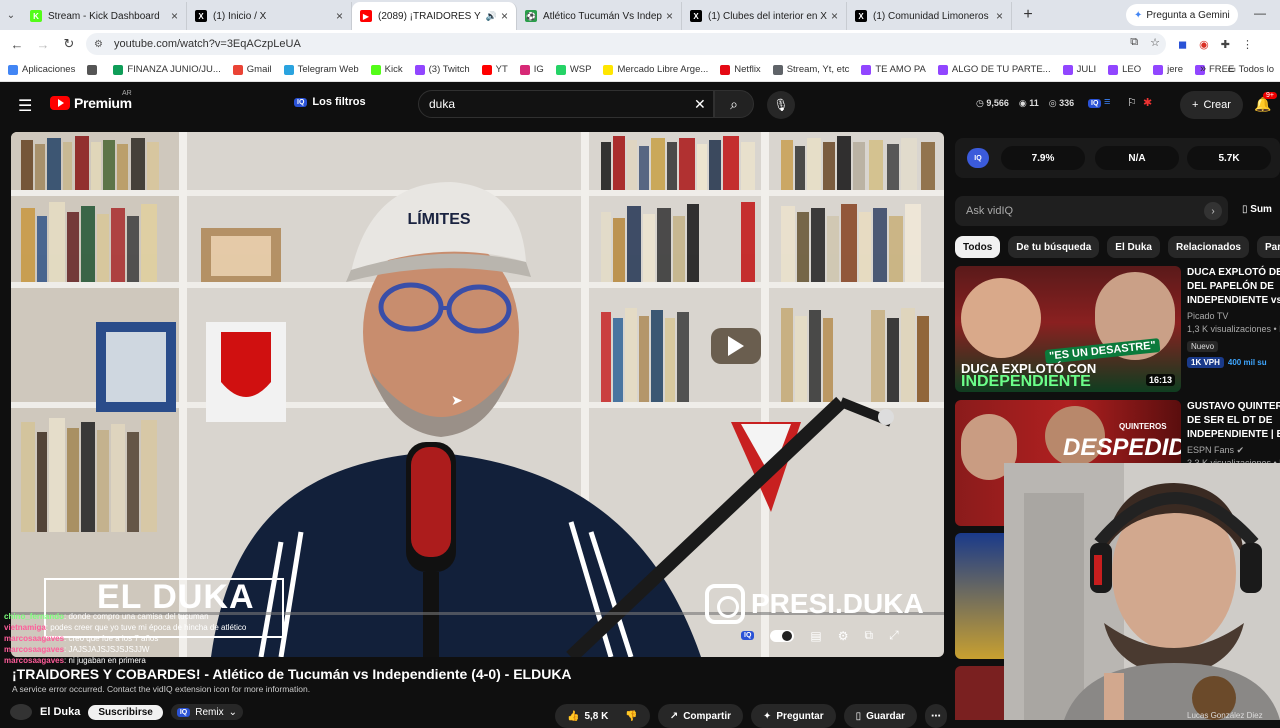  What do you see at coordinates (1233, 435) in the screenshot?
I see `rec-title-line: INDEPENDIENTE | EL` at bounding box center [1233, 435].